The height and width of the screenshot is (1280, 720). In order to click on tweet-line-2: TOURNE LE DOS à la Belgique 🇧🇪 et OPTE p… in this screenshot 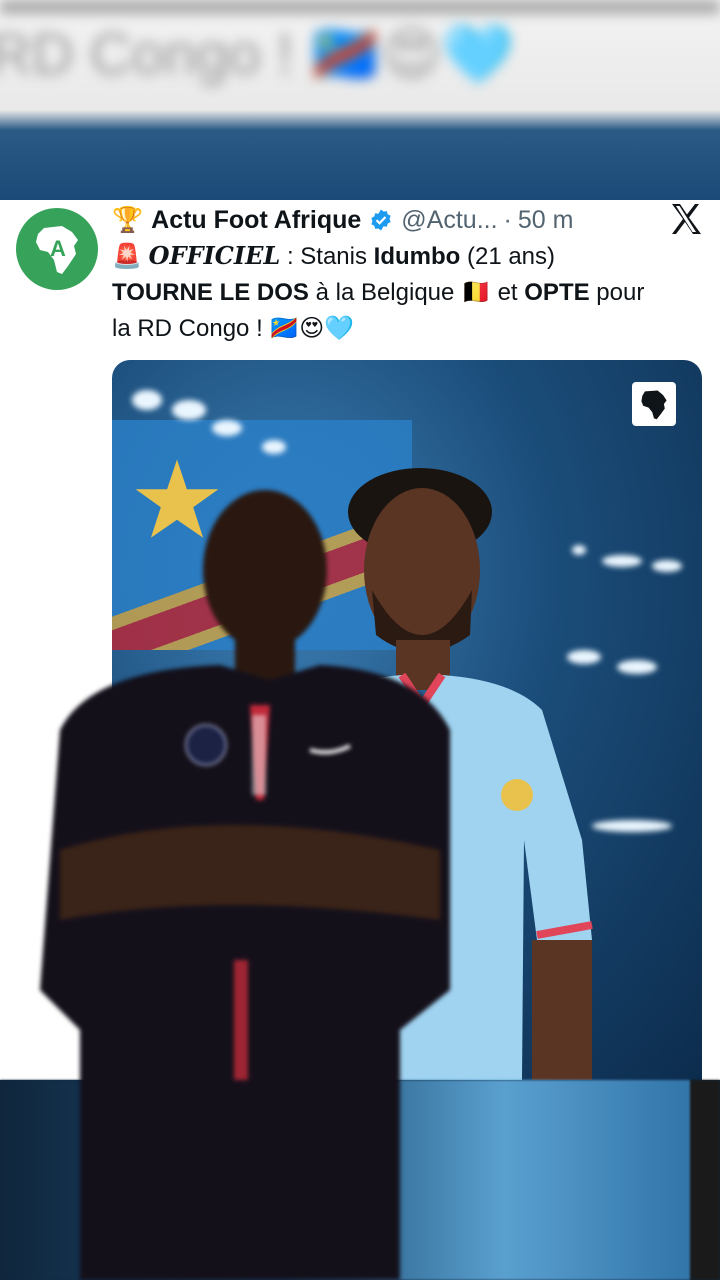, I will do `click(412, 293)`.